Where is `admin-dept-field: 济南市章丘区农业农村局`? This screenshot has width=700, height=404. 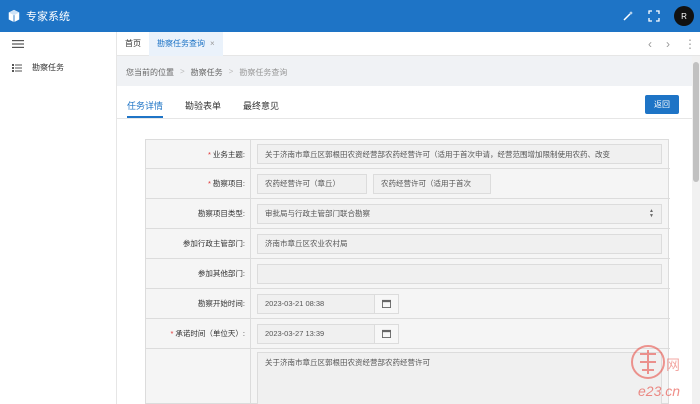 admin-dept-field: 济南市章丘区农业农村局 is located at coordinates (459, 243).